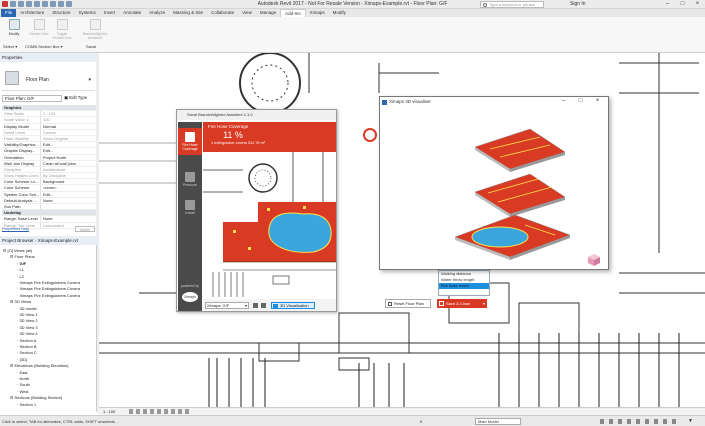  Describe the element at coordinates (39, 365) in the screenshot. I see `browser-item: ⊟ Elevations (Building Elevation)` at that location.